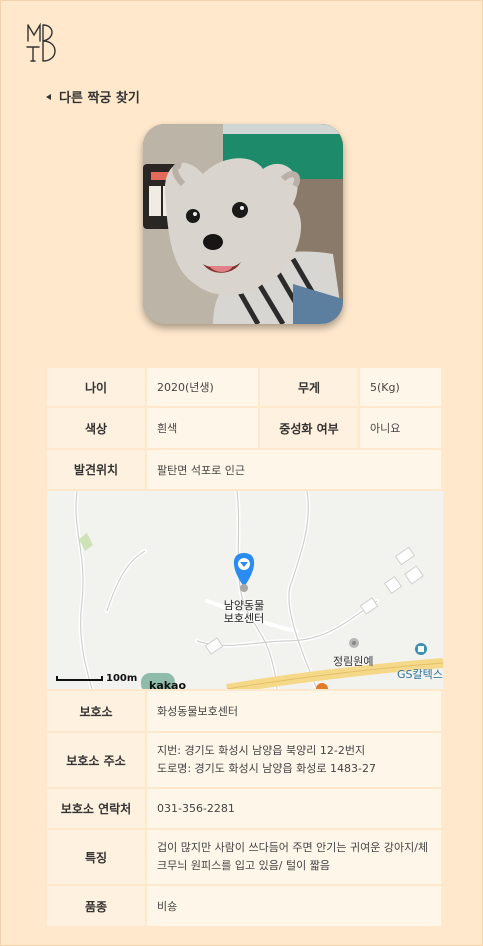  I want to click on back-link: 다른 짝궁 찾기, so click(93, 96).